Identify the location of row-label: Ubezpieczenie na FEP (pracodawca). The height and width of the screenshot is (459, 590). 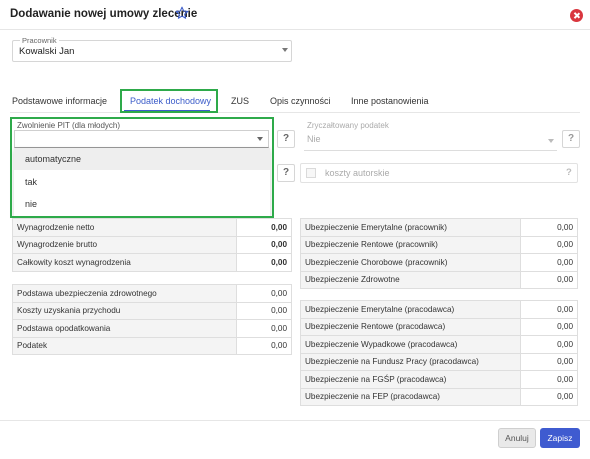
(410, 396).